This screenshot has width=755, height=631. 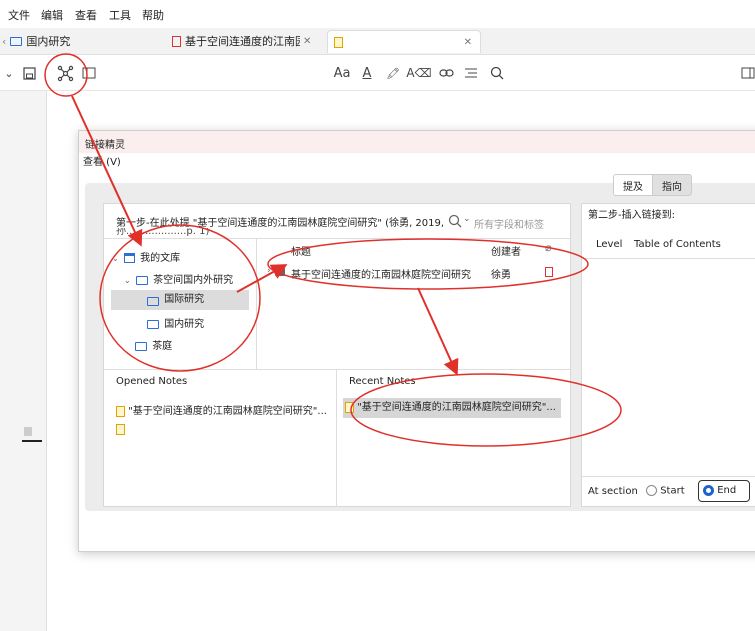 What do you see at coordinates (428, 264) in the screenshot?
I see `annotation-circle-row` at bounding box center [428, 264].